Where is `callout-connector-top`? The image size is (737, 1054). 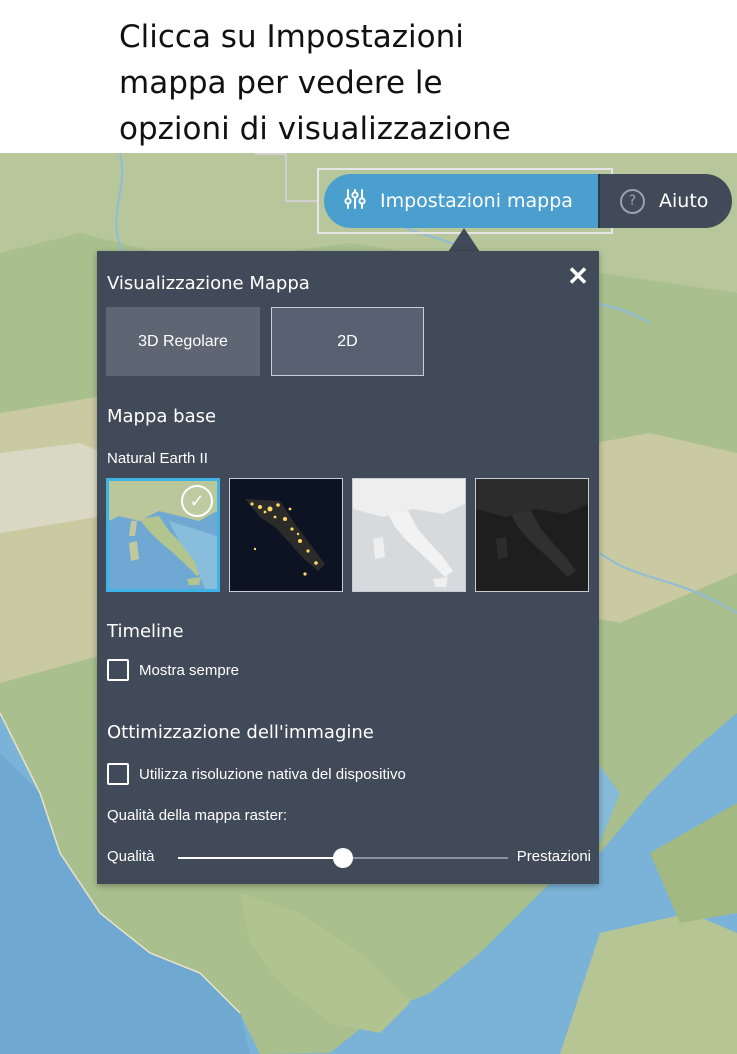 callout-connector-top is located at coordinates (271, 154).